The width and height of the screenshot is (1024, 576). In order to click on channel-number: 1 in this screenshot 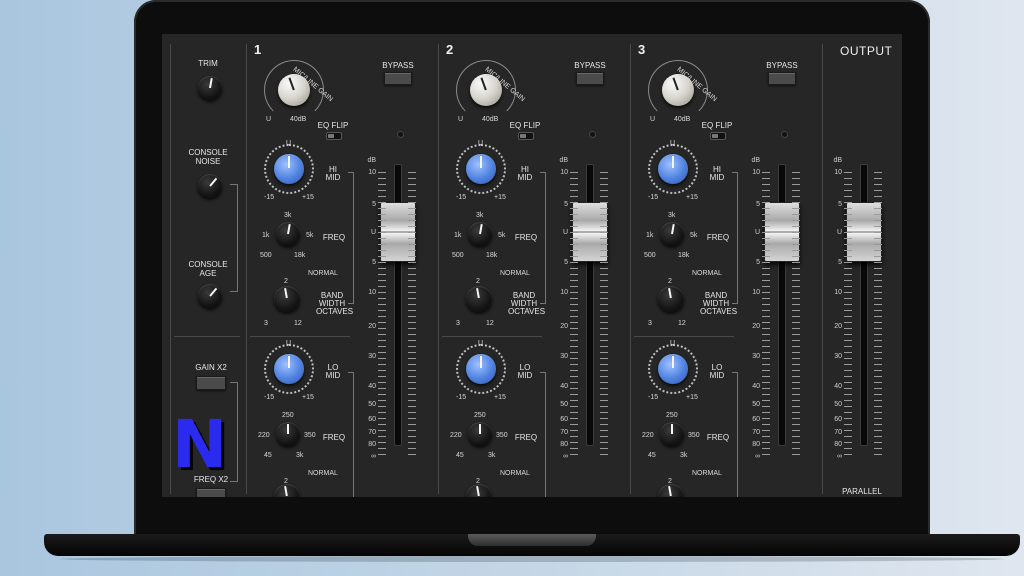, I will do `click(258, 49)`.